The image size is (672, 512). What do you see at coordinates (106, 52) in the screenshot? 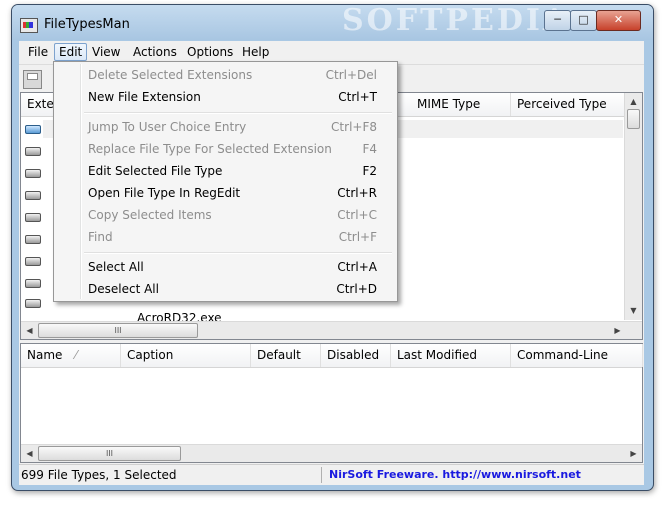
I see `menu-view: View` at bounding box center [106, 52].